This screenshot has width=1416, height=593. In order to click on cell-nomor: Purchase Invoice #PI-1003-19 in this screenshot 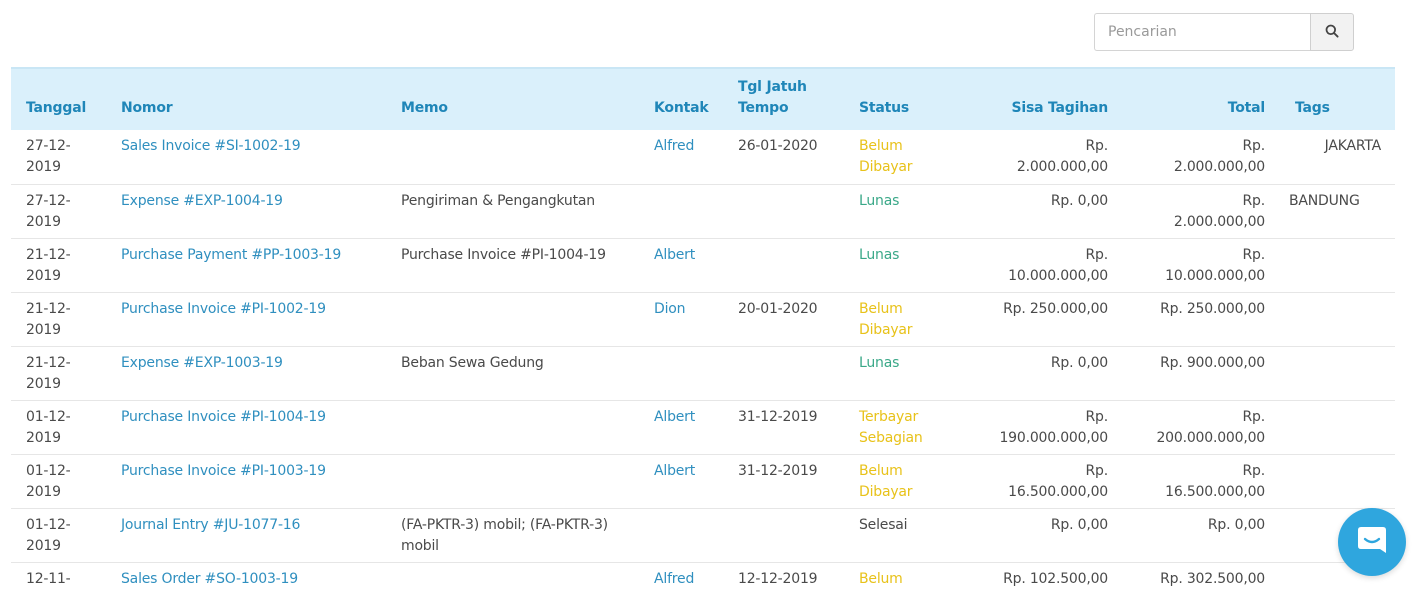, I will do `click(253, 481)`.